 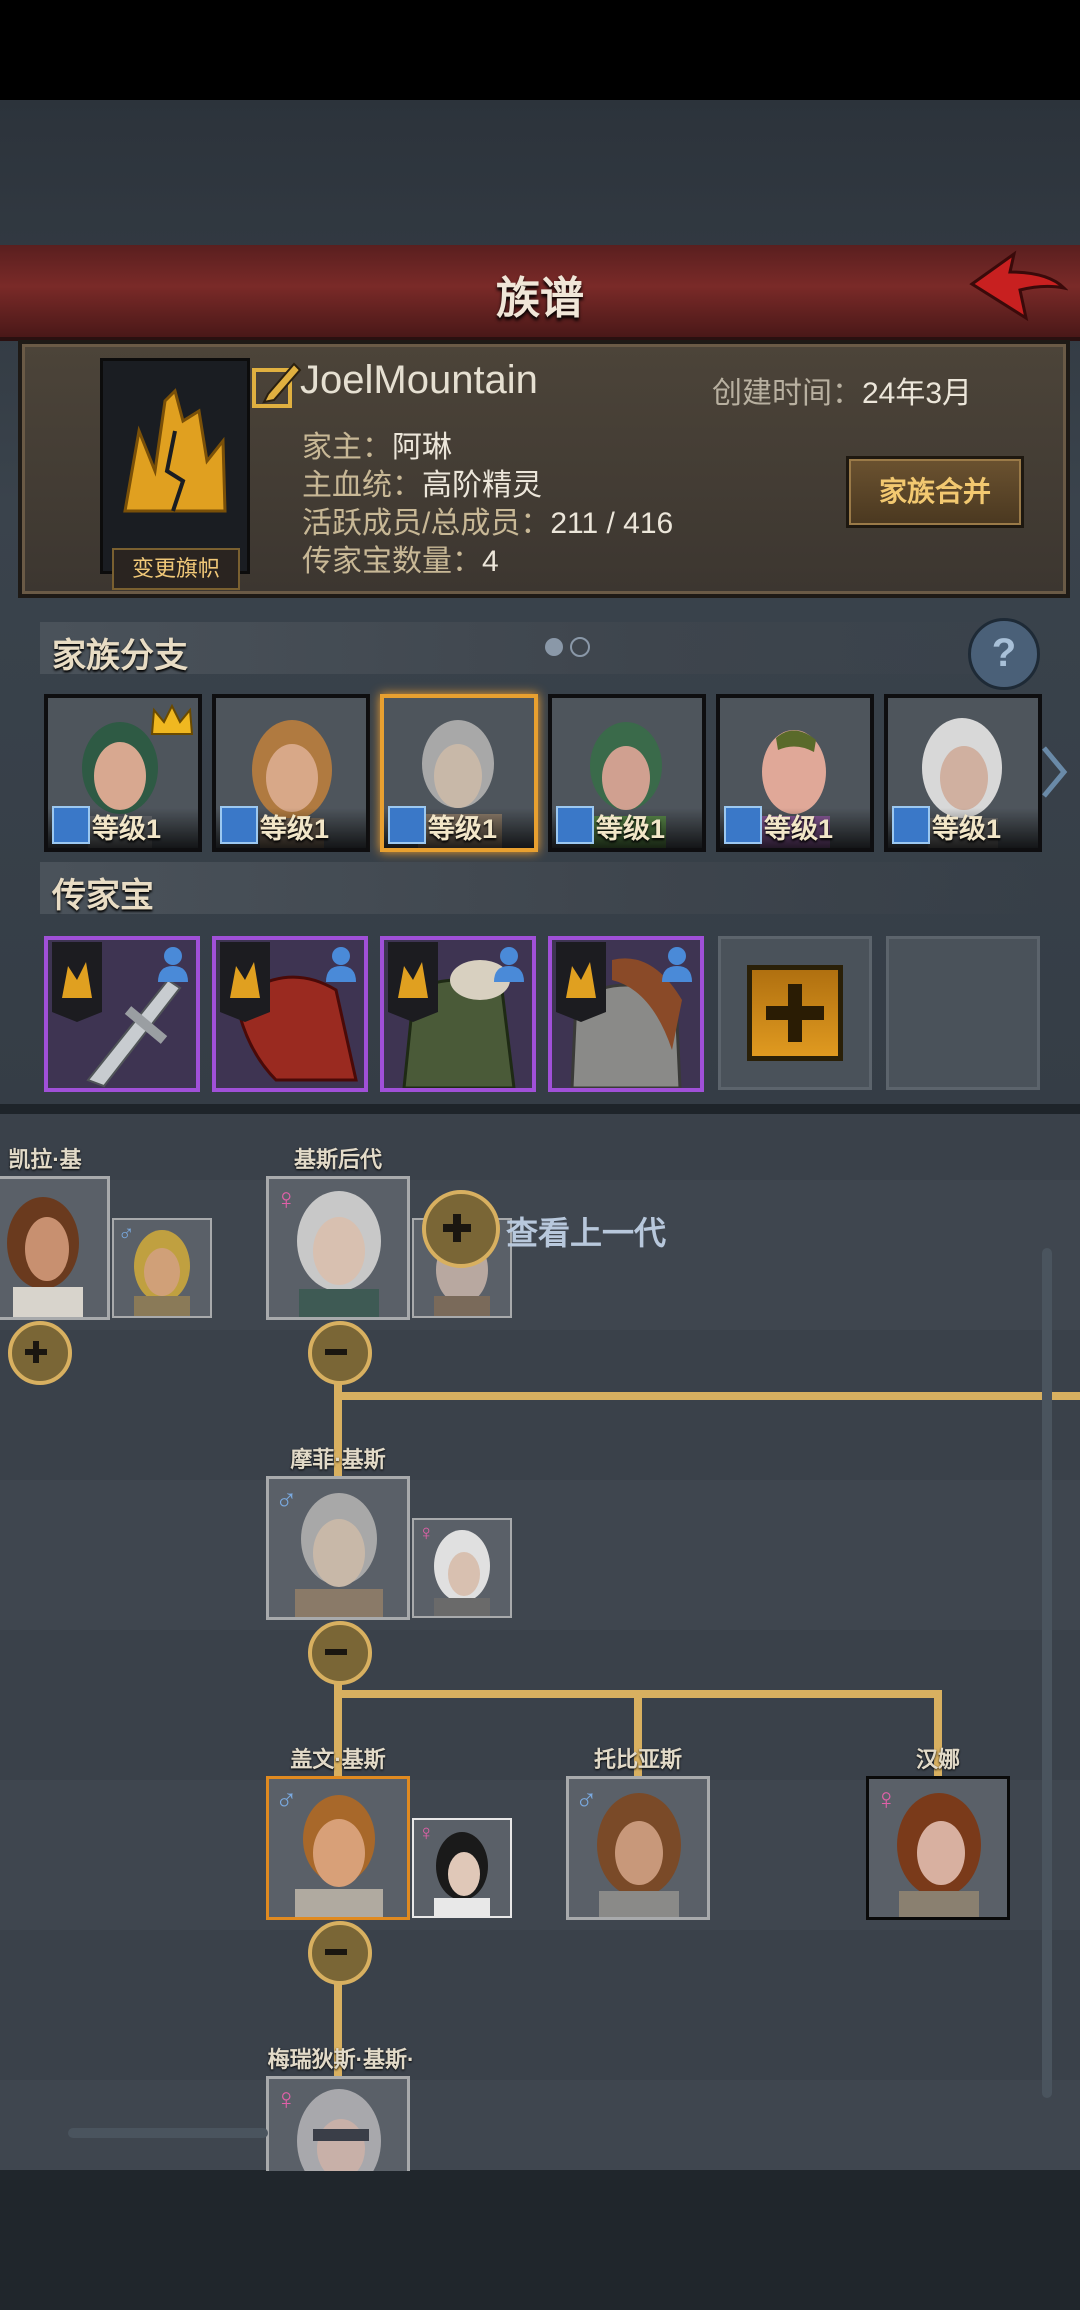 What do you see at coordinates (540, 1109) in the screenshot?
I see `section-divider` at bounding box center [540, 1109].